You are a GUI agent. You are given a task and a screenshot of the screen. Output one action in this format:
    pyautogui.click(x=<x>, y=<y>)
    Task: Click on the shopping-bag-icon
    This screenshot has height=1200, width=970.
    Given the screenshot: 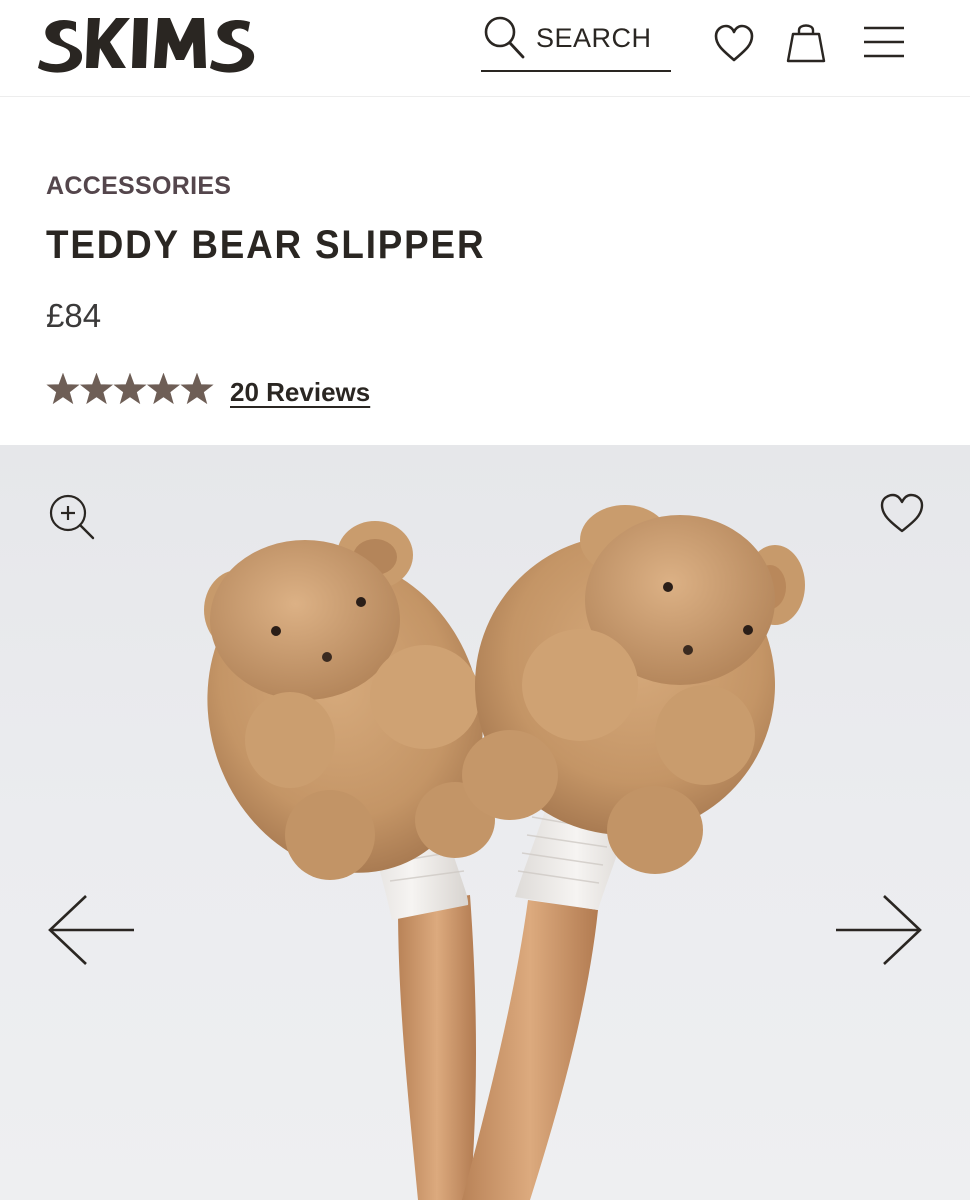 What is the action you would take?
    pyautogui.click(x=806, y=42)
    